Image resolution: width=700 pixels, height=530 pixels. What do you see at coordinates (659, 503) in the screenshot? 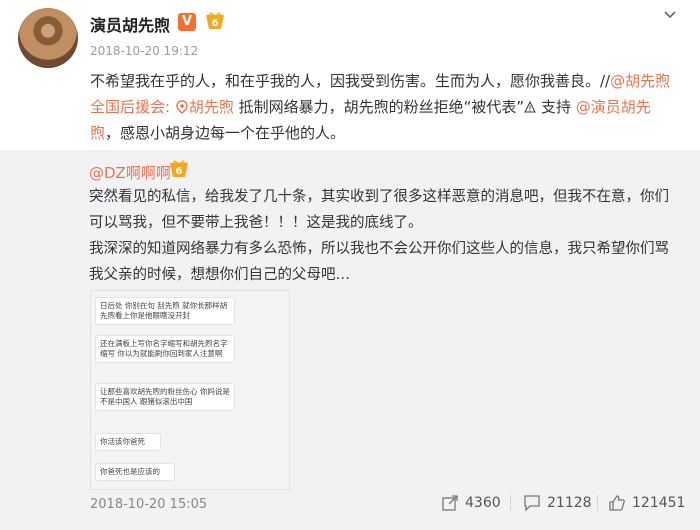
I see `like-count: 121451` at bounding box center [659, 503].